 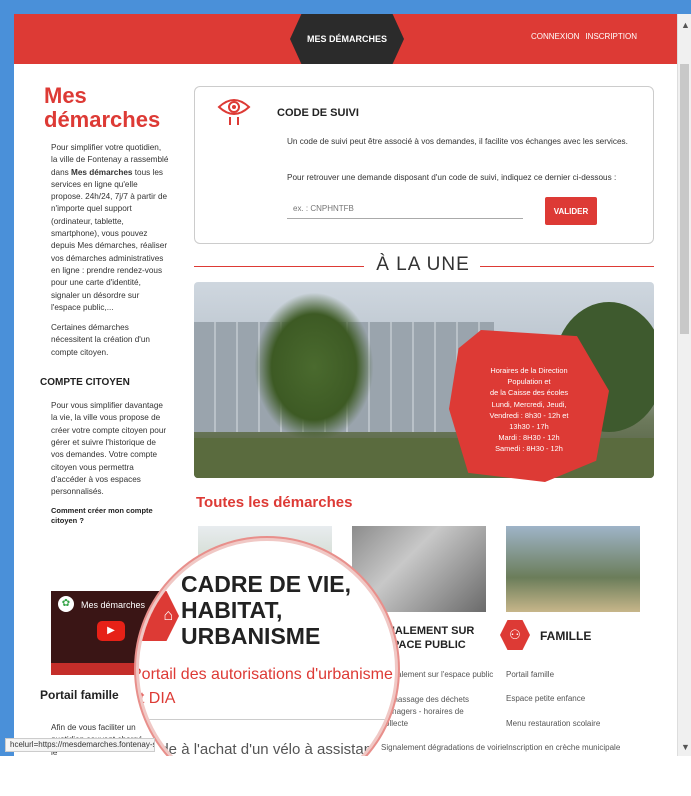 I want to click on hours-line: Lundi, Mercredi, Jeudi,, so click(x=529, y=404).